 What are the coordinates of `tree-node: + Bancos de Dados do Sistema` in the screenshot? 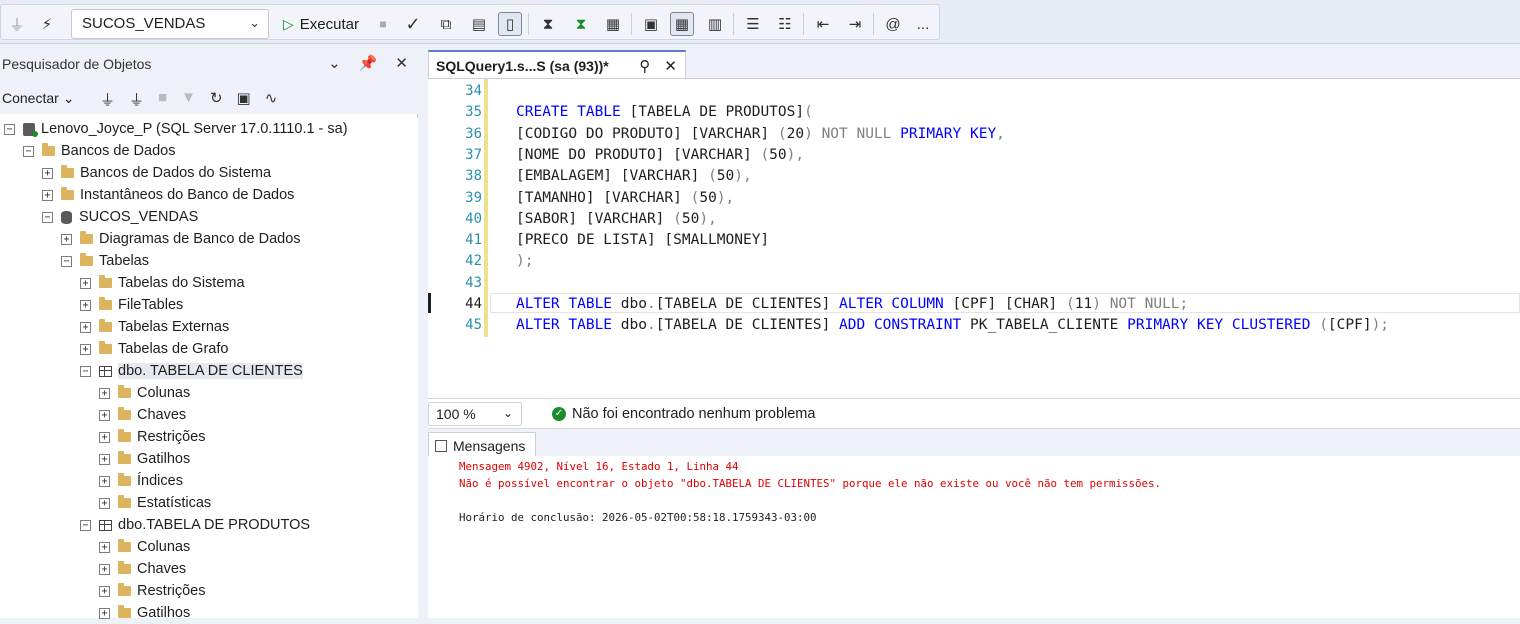 It's located at (156, 173).